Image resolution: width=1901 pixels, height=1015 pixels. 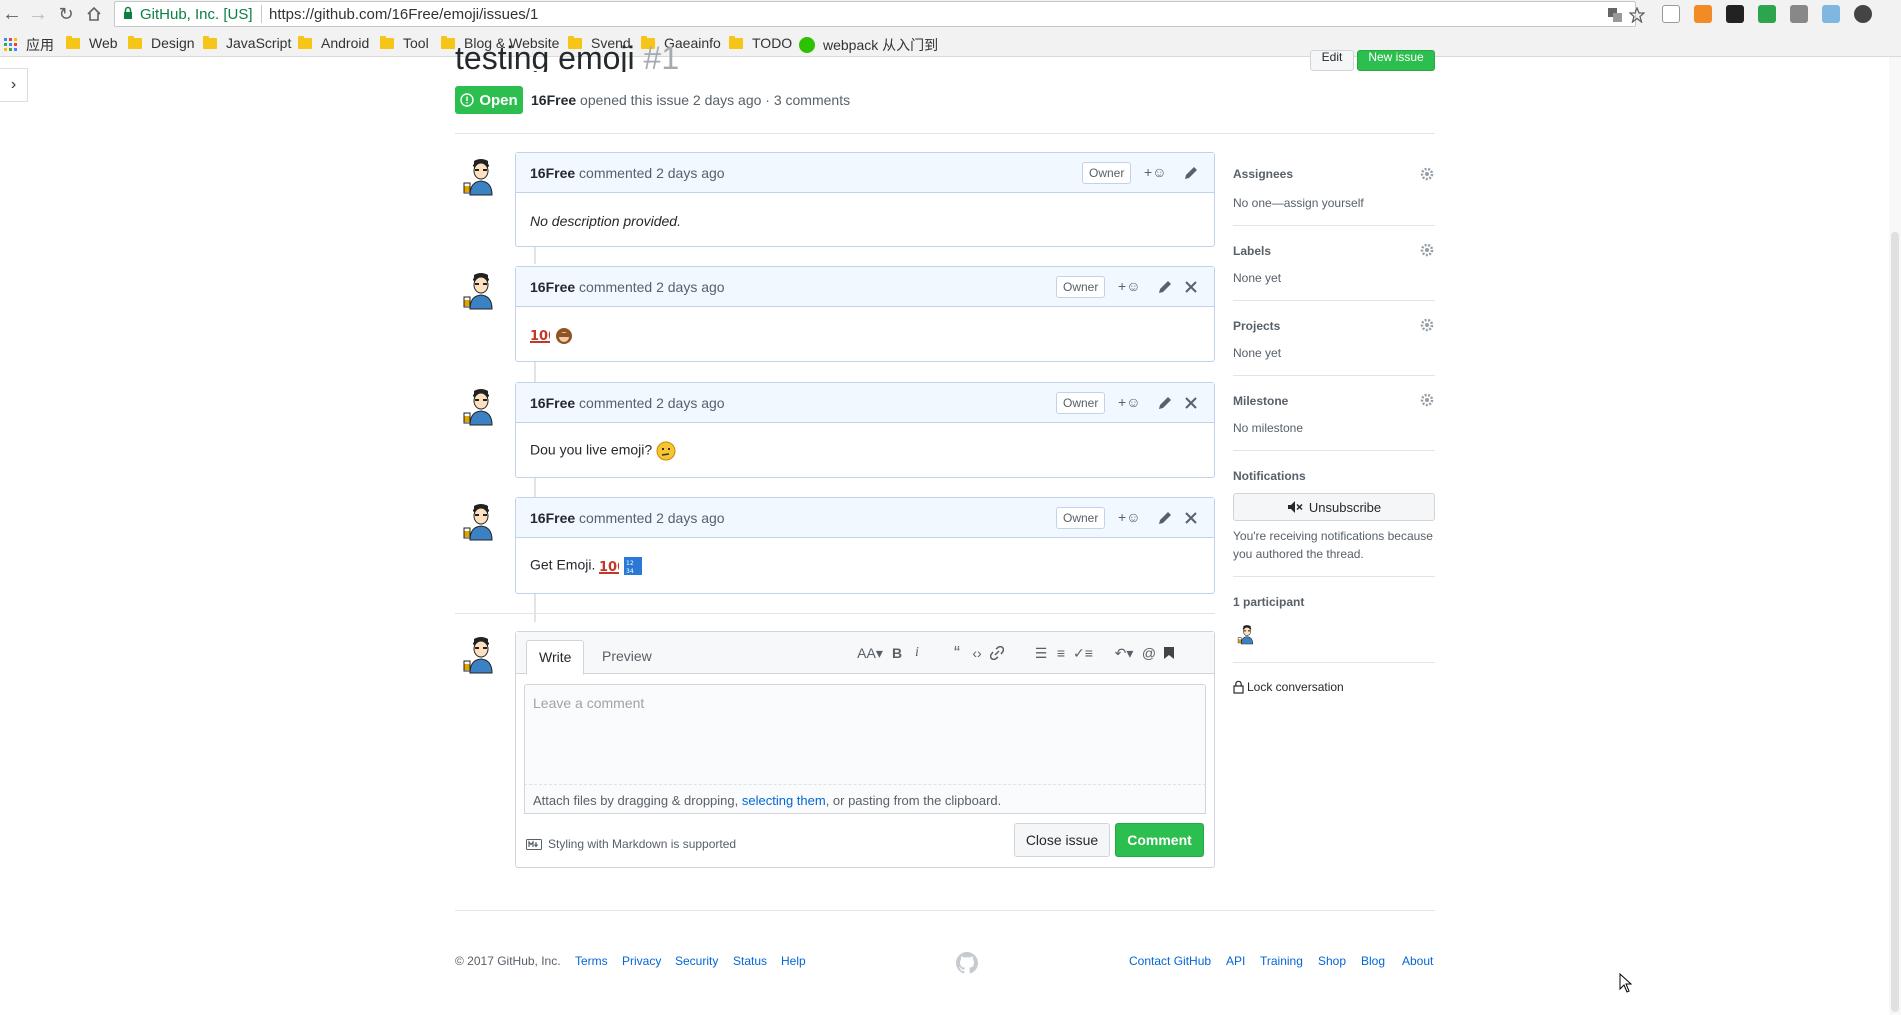 I want to click on edit-button: Edit, so click(x=1332, y=60).